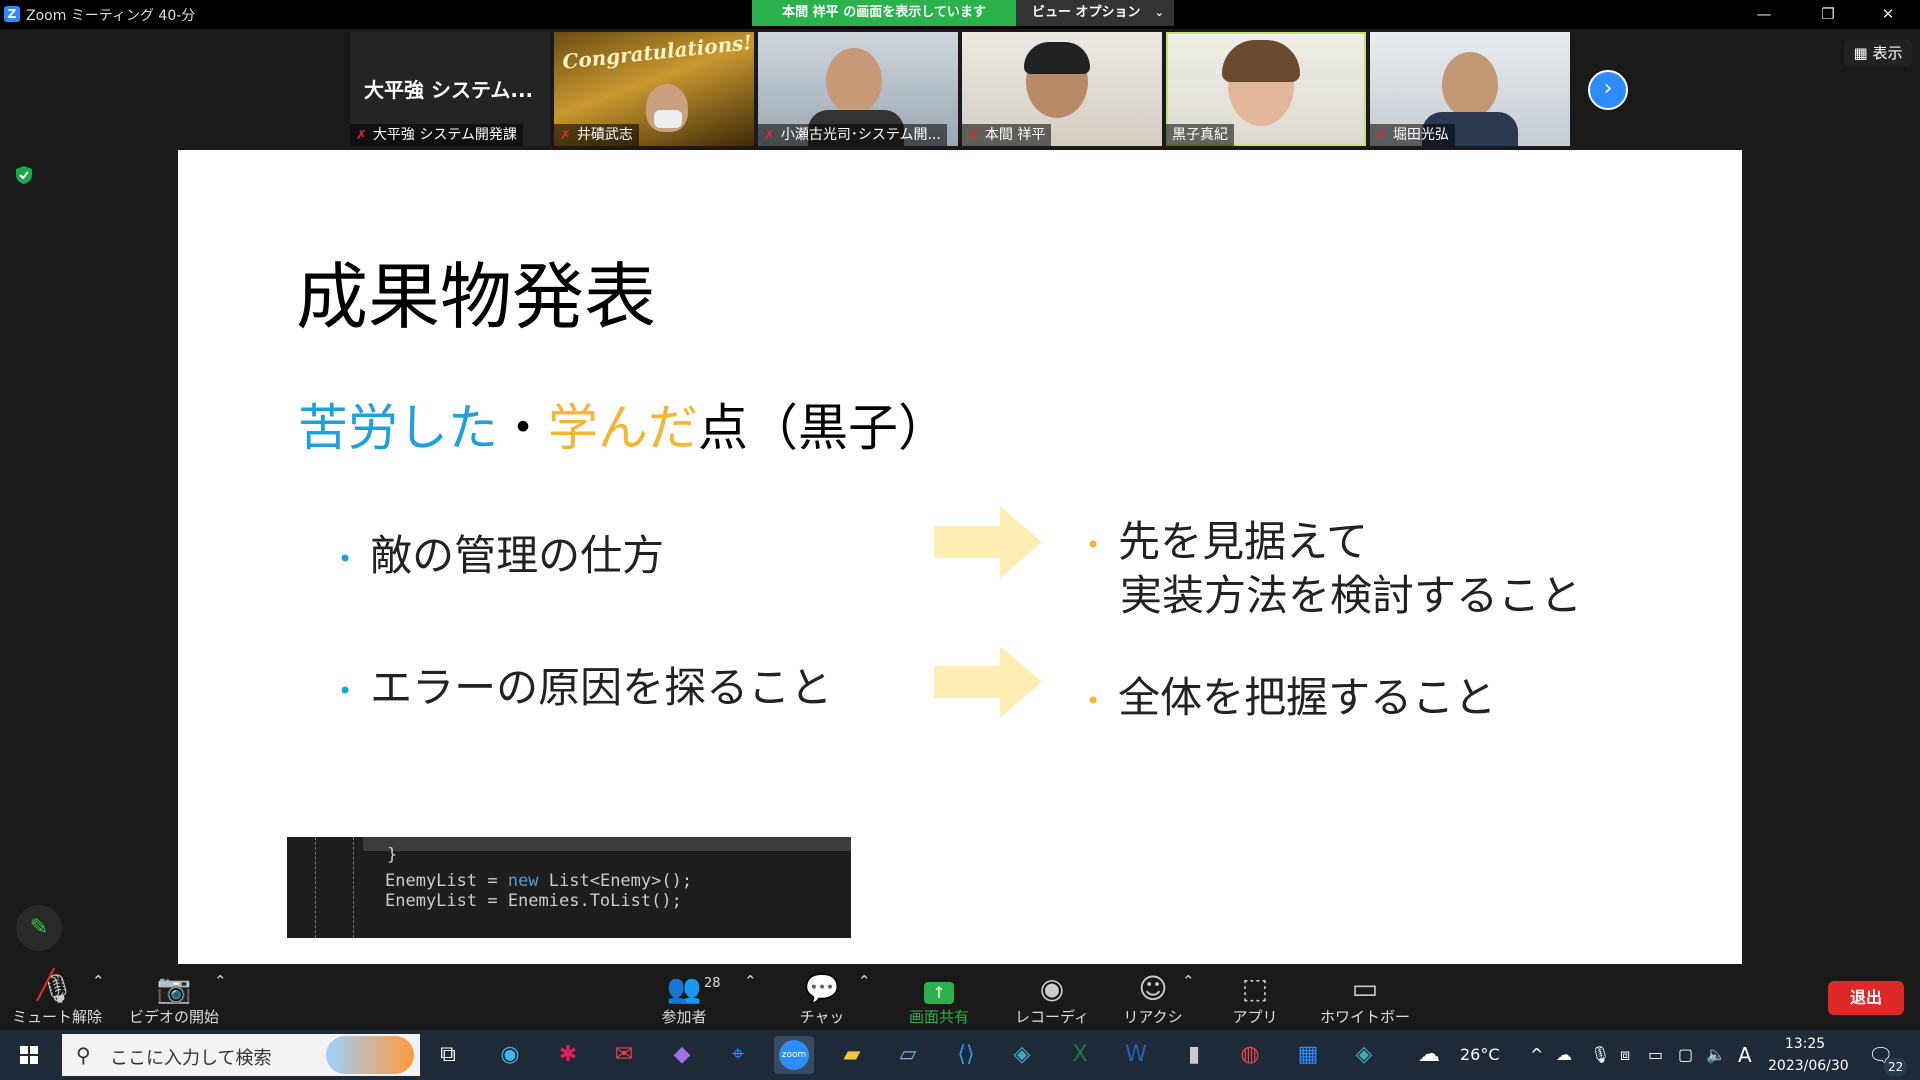  I want to click on file-explorer-icon: ▰, so click(852, 1055).